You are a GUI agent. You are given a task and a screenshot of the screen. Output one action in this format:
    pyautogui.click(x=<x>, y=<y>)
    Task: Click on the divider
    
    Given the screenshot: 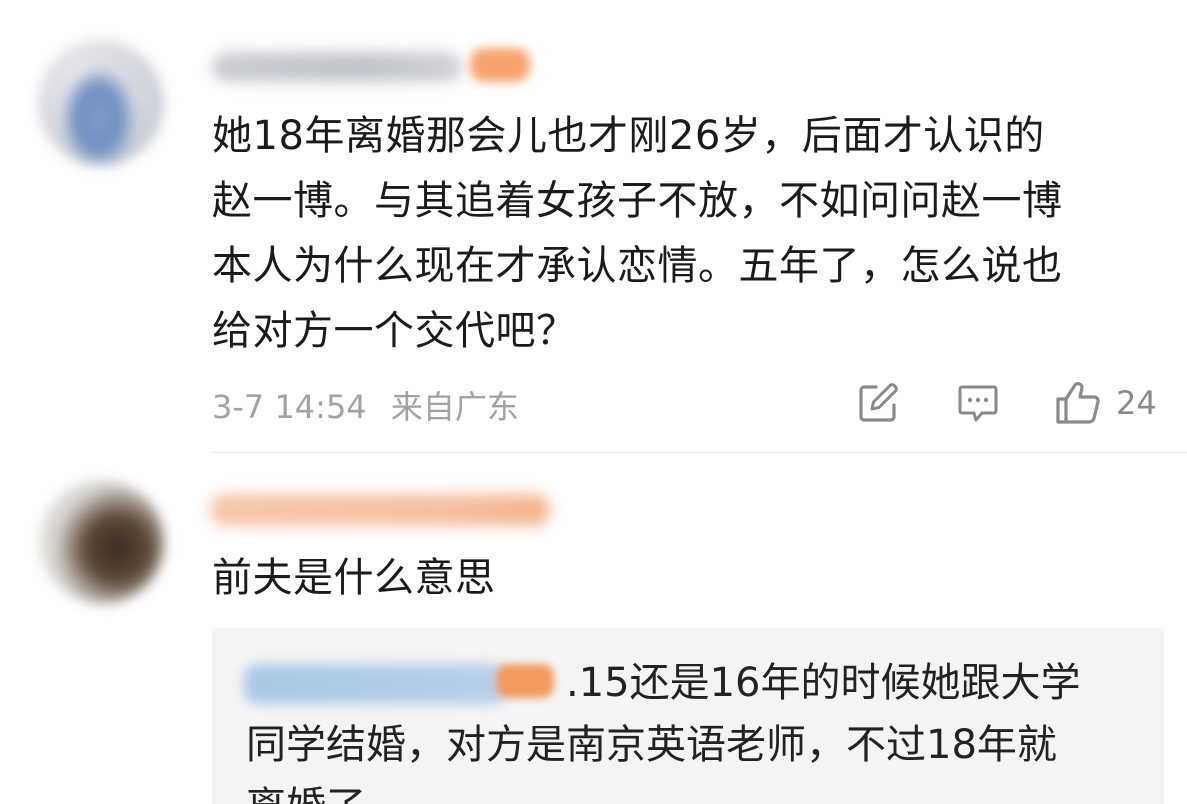 What is the action you would take?
    pyautogui.click(x=699, y=452)
    